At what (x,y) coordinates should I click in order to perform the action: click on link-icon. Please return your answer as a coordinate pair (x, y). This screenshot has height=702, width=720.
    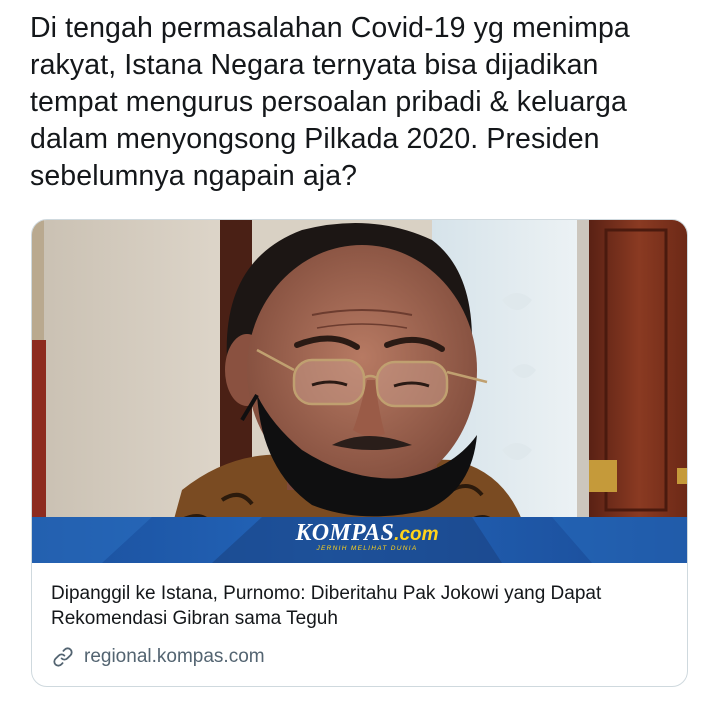
    Looking at the image, I should click on (63, 657).